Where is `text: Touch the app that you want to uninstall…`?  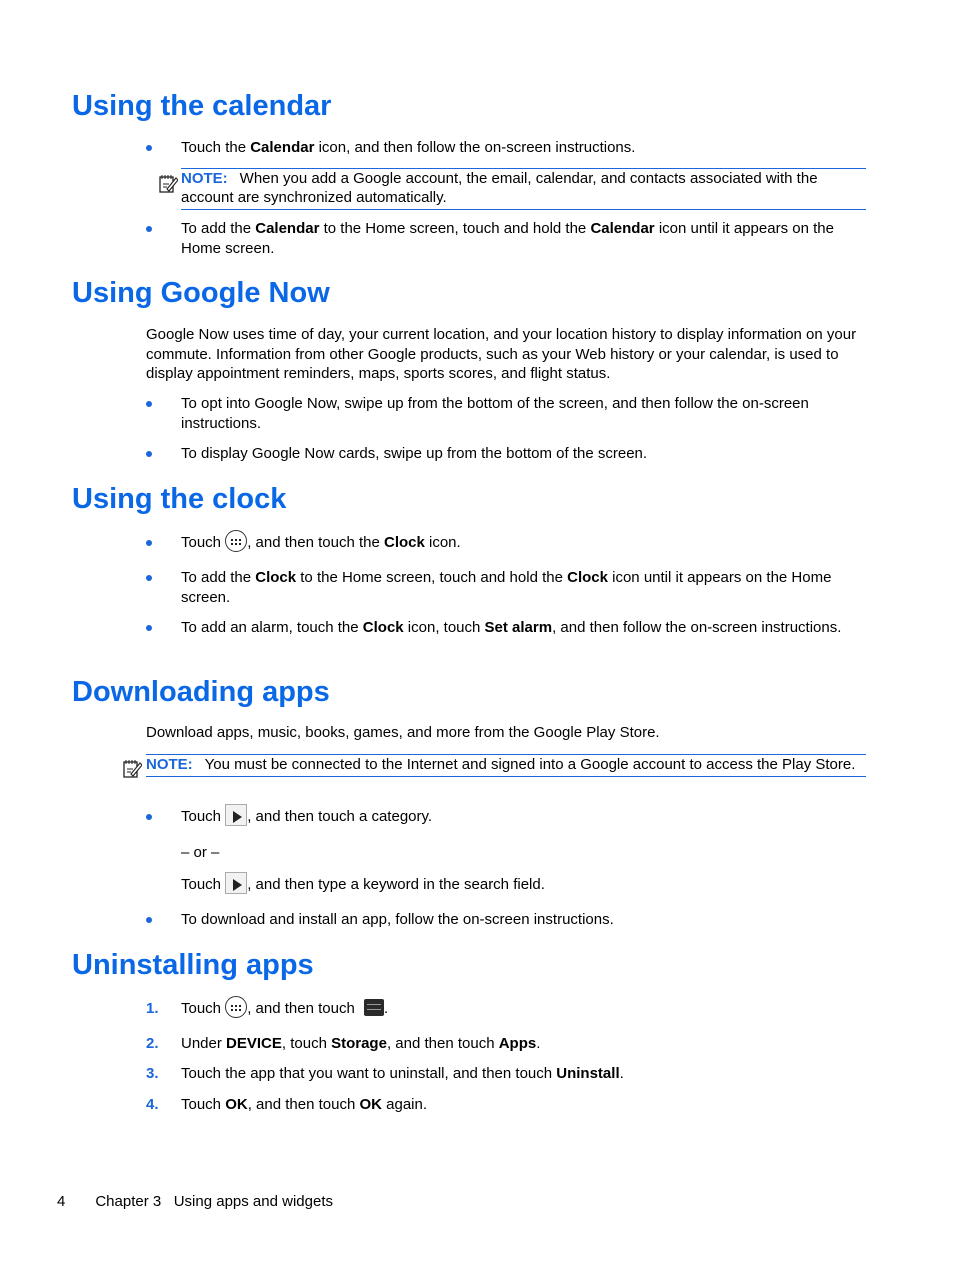
text: Touch the app that you want to uninstall… is located at coordinates (369, 1073).